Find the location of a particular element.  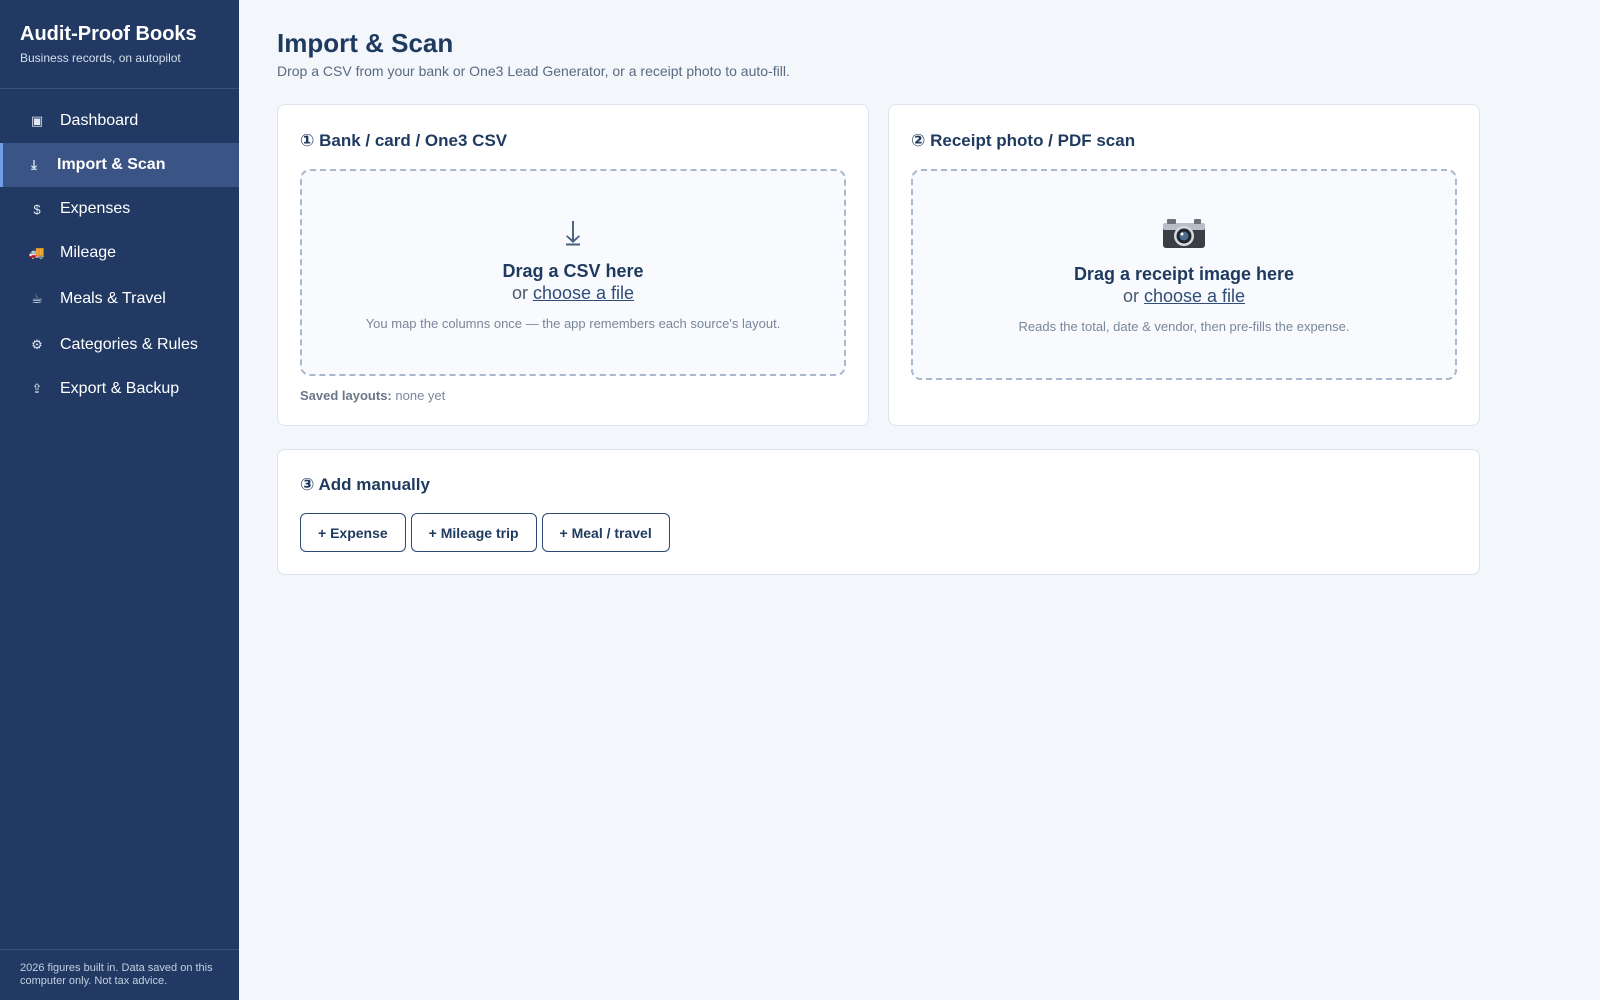

csv-card-title: ① Bank / card / One3 CSV is located at coordinates (404, 140).